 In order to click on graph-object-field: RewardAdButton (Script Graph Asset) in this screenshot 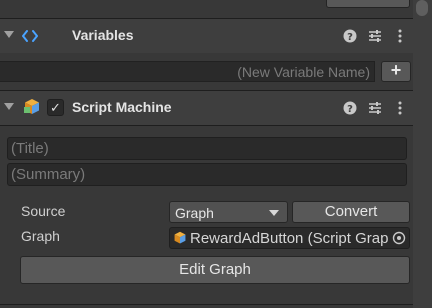, I will do `click(289, 238)`.